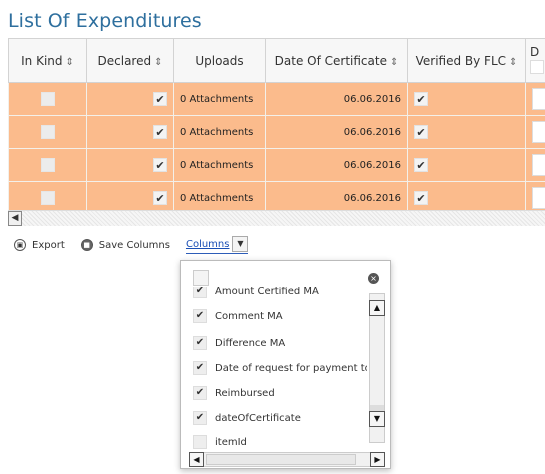  I want to click on columns-horizontal-scrollbar: ◀ ▶, so click(287, 459).